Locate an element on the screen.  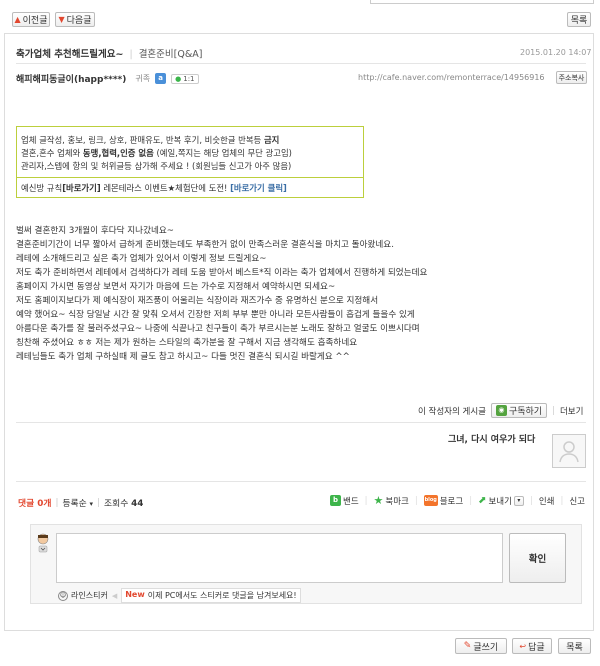
author-grade: 귀족 is located at coordinates (143, 78).